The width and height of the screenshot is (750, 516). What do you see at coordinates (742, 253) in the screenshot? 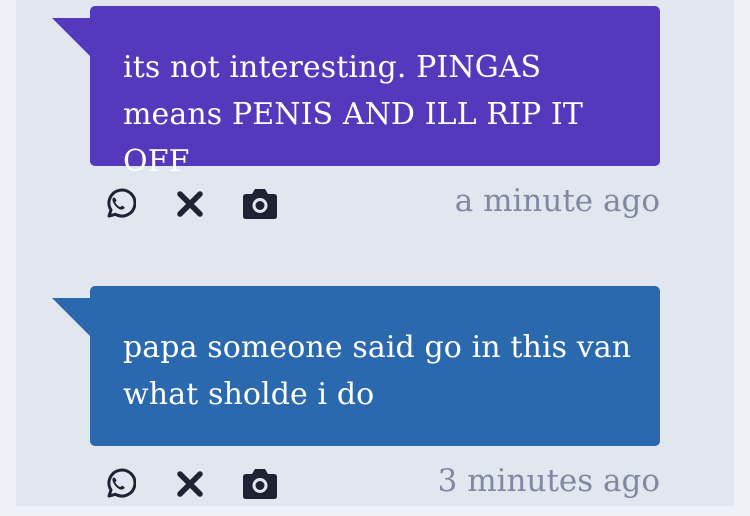
I see `page-edge` at bounding box center [742, 253].